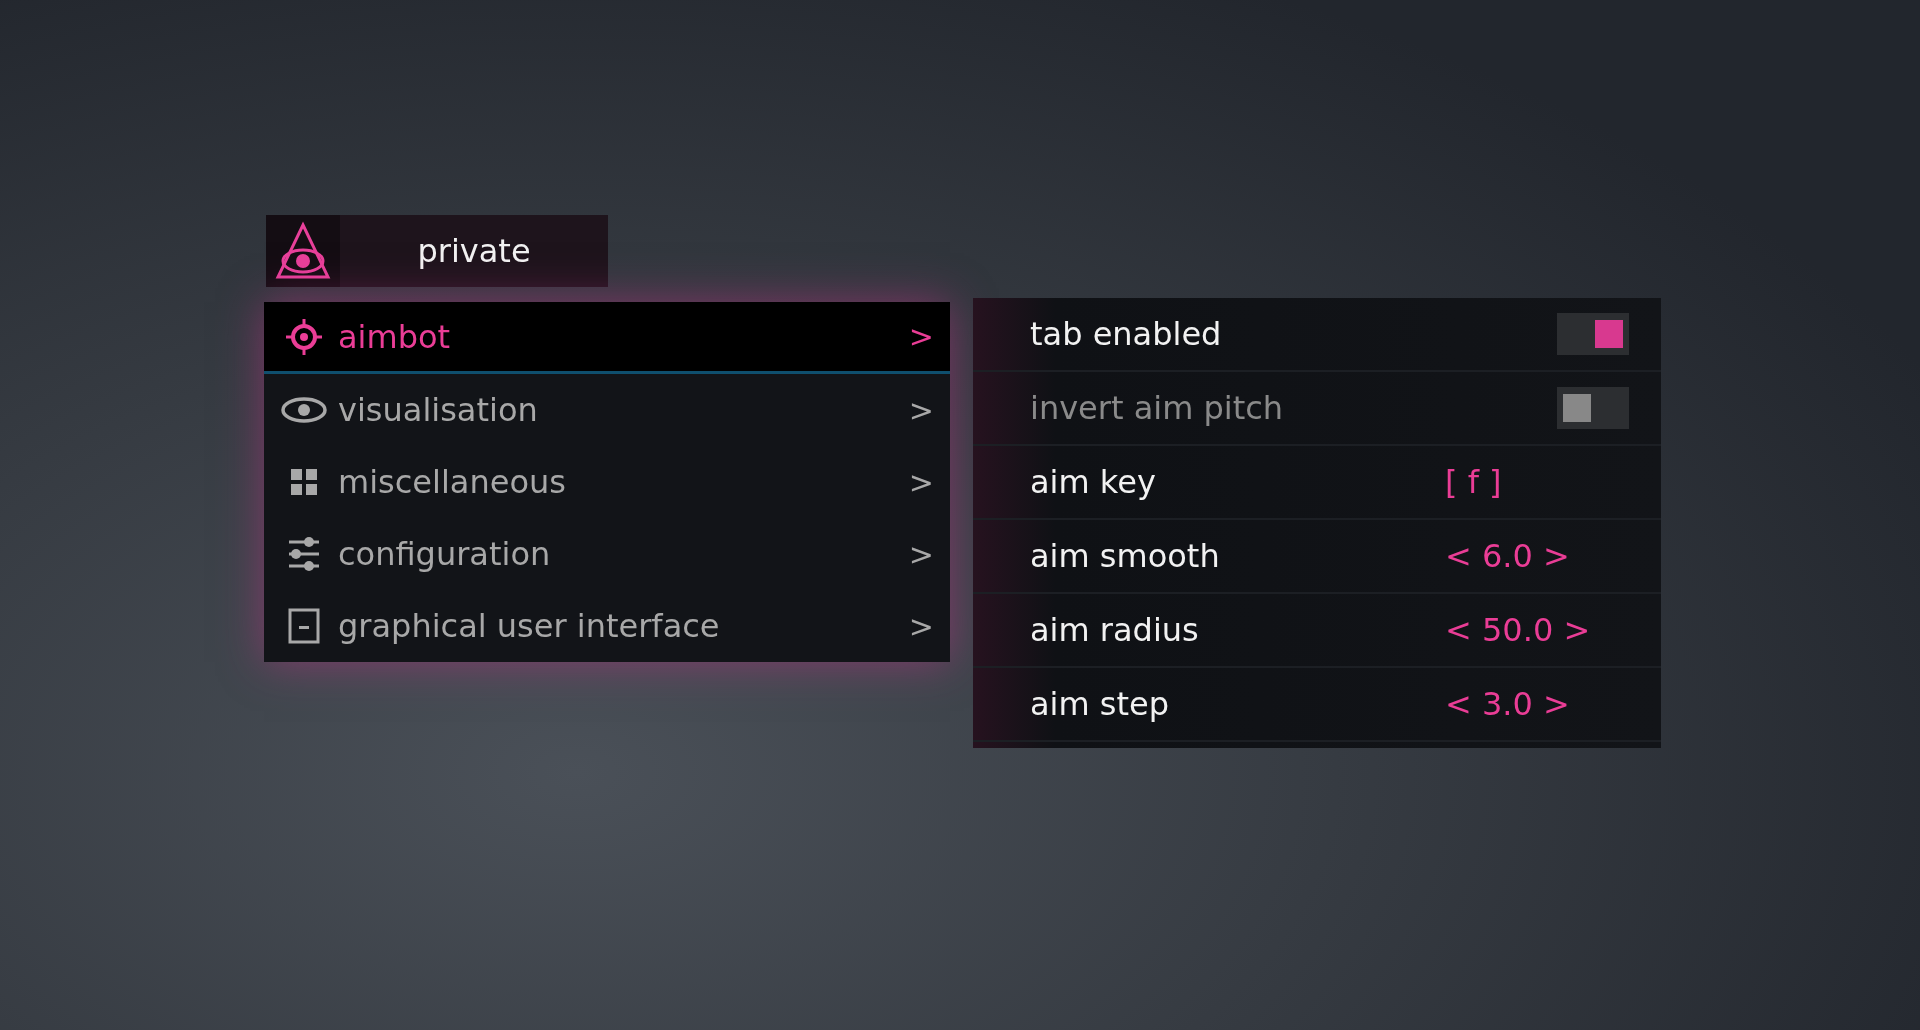 The image size is (1920, 1030). What do you see at coordinates (1507, 556) in the screenshot?
I see `value-stepper: < 6.0 >` at bounding box center [1507, 556].